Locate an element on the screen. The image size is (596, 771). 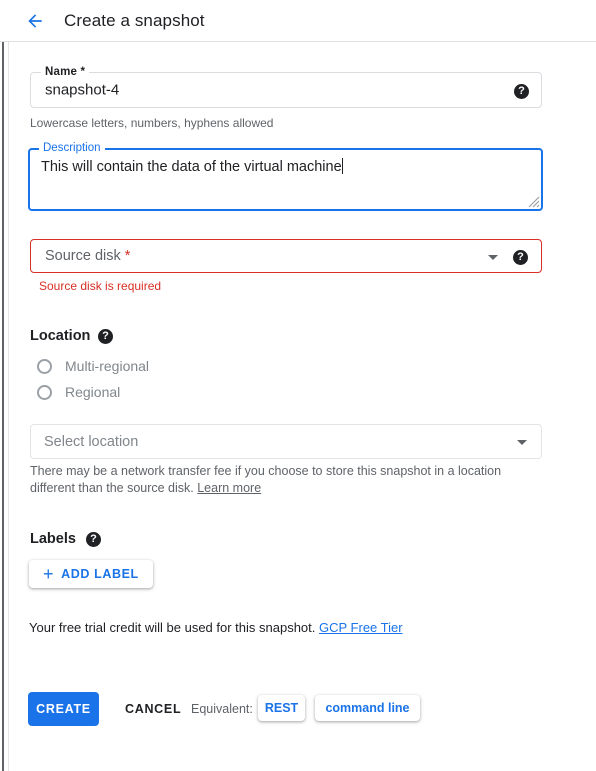
create-button: CREATE is located at coordinates (63, 709).